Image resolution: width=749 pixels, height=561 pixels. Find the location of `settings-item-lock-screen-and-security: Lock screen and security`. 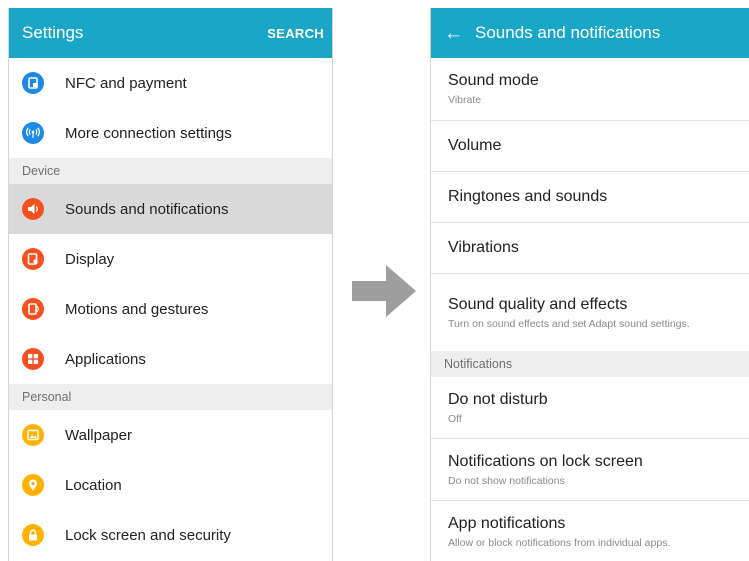

settings-item-lock-screen-and-security: Lock screen and security is located at coordinates (170, 535).